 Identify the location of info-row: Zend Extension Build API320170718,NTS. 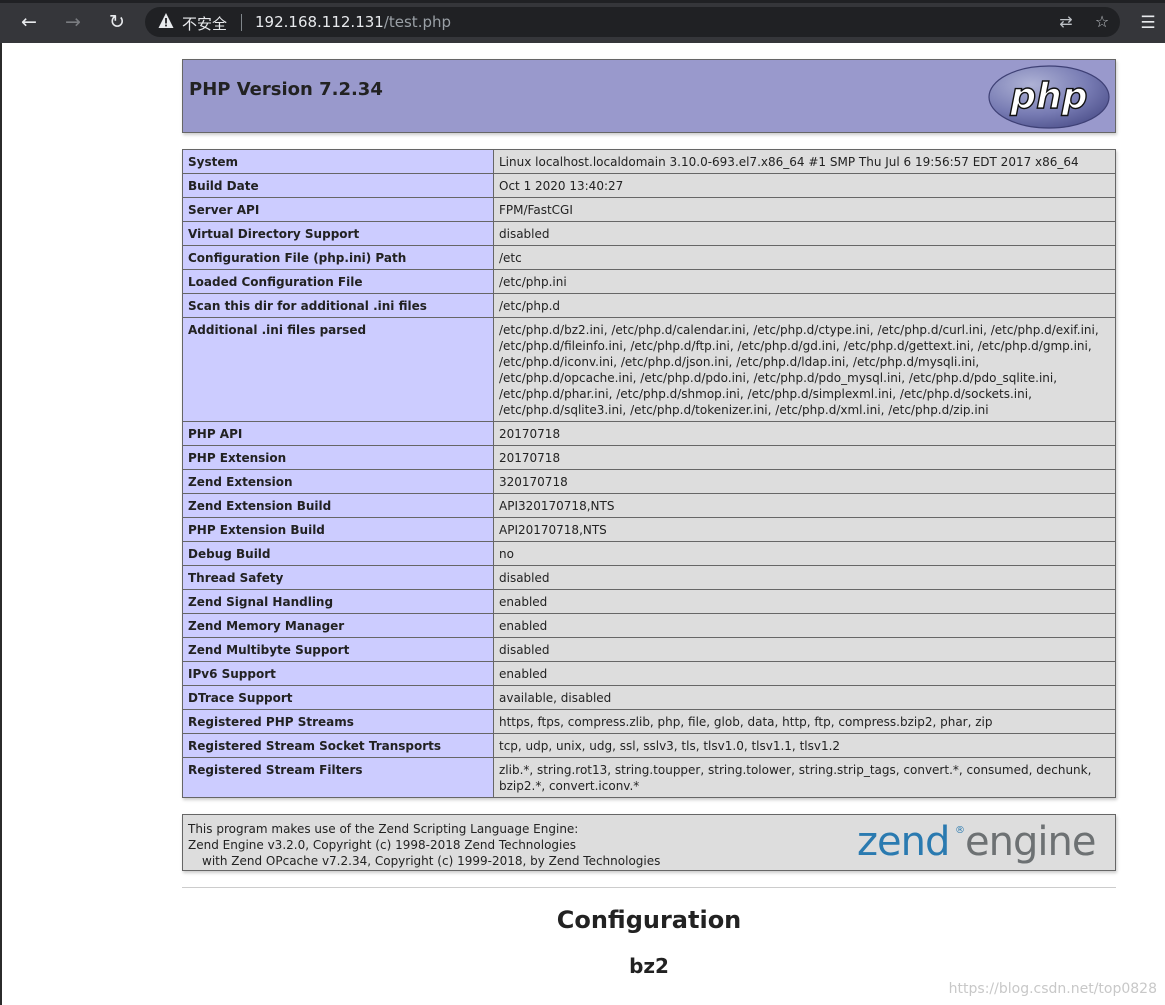
(649, 505).